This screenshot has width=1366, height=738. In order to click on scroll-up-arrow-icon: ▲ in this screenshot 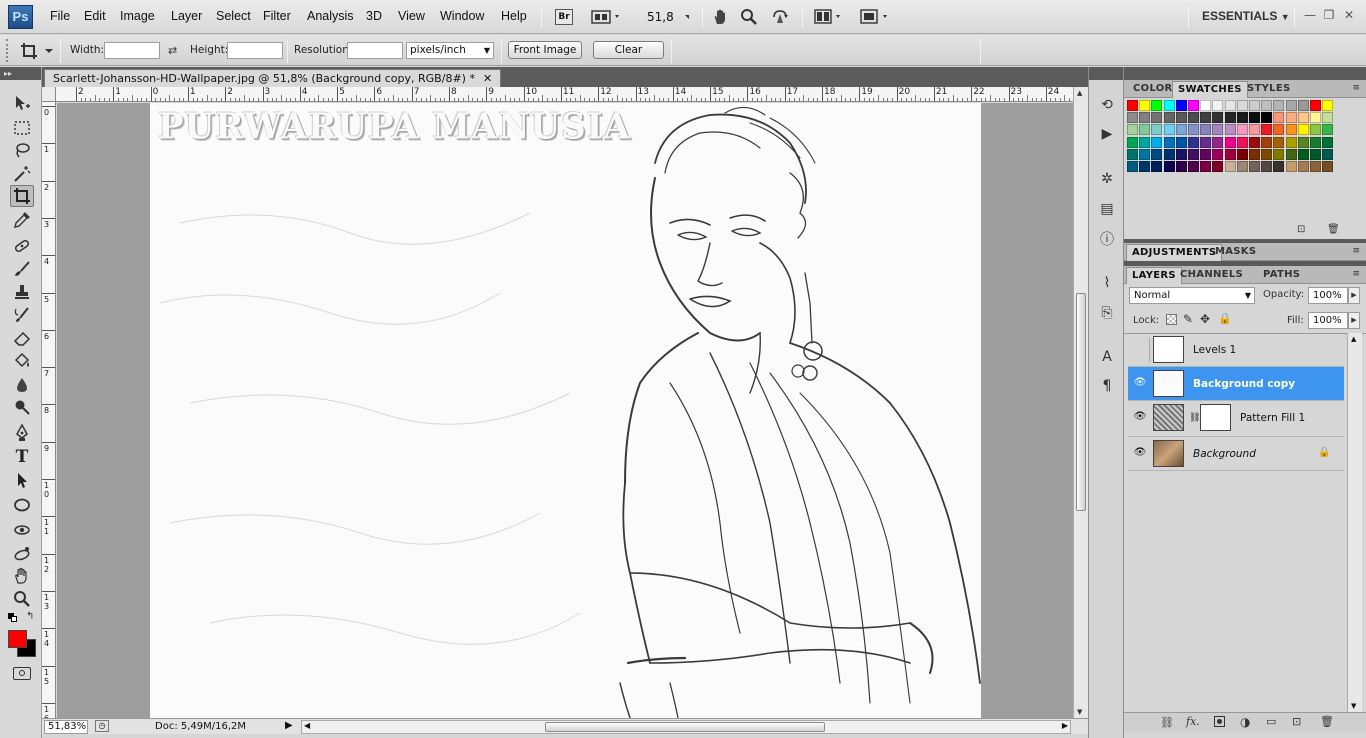, I will do `click(1353, 339)`.